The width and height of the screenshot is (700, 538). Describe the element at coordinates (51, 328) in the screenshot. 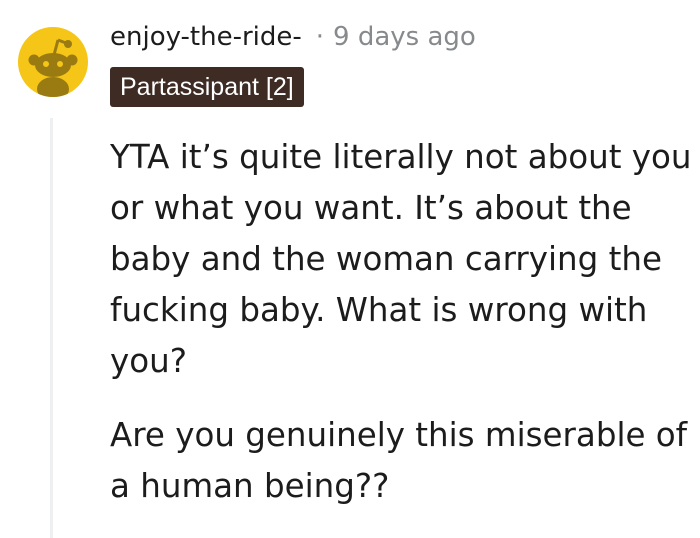

I see `thread-line` at that location.